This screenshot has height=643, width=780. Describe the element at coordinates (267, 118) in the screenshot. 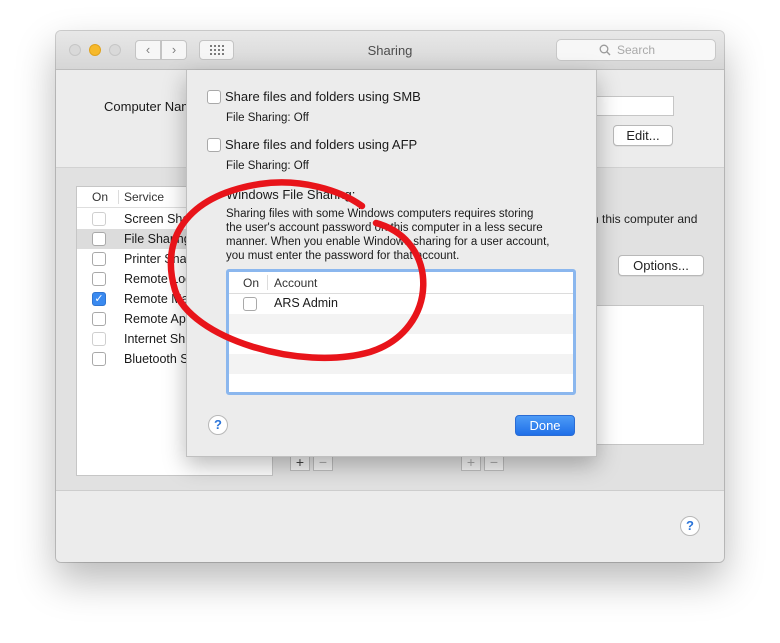

I see `smb-status: File Sharing: Off` at that location.